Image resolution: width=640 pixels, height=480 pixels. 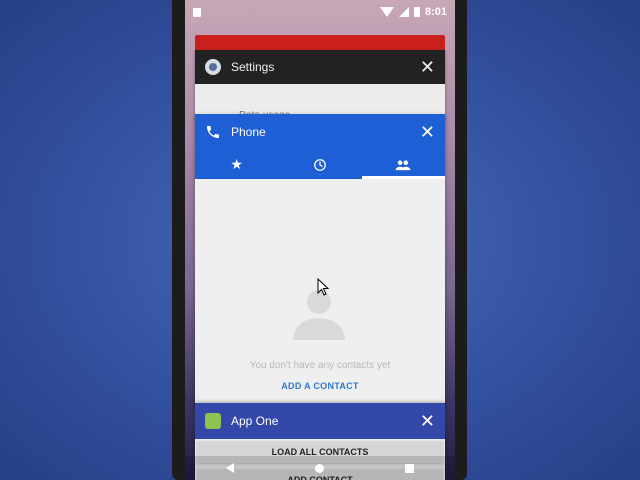 What do you see at coordinates (320, 365) in the screenshot?
I see `empty-contacts-message: You don't have any contacts yet` at bounding box center [320, 365].